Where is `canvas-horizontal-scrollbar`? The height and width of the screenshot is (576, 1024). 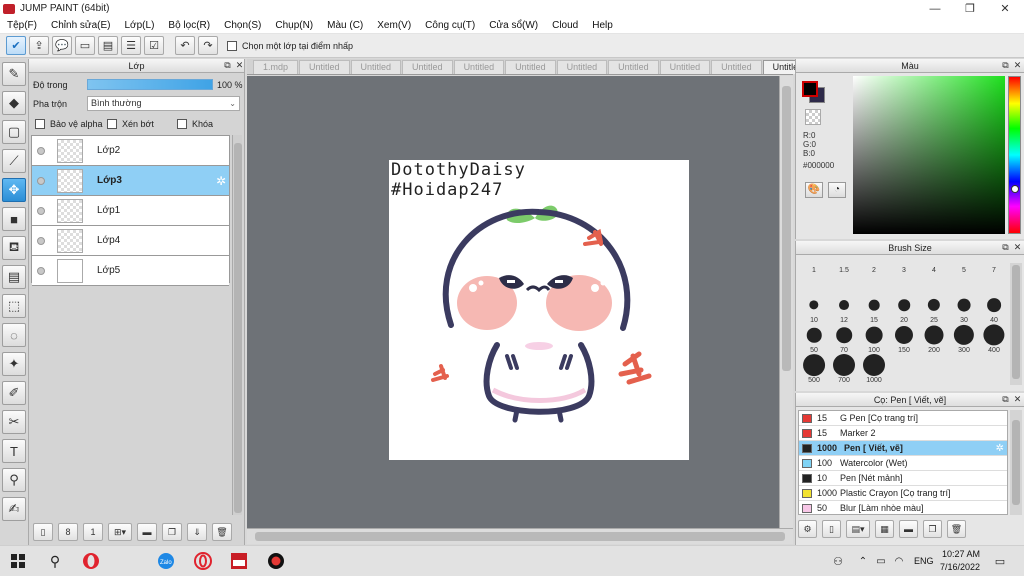
canvas-horizontal-scrollbar is located at coordinates (520, 536).